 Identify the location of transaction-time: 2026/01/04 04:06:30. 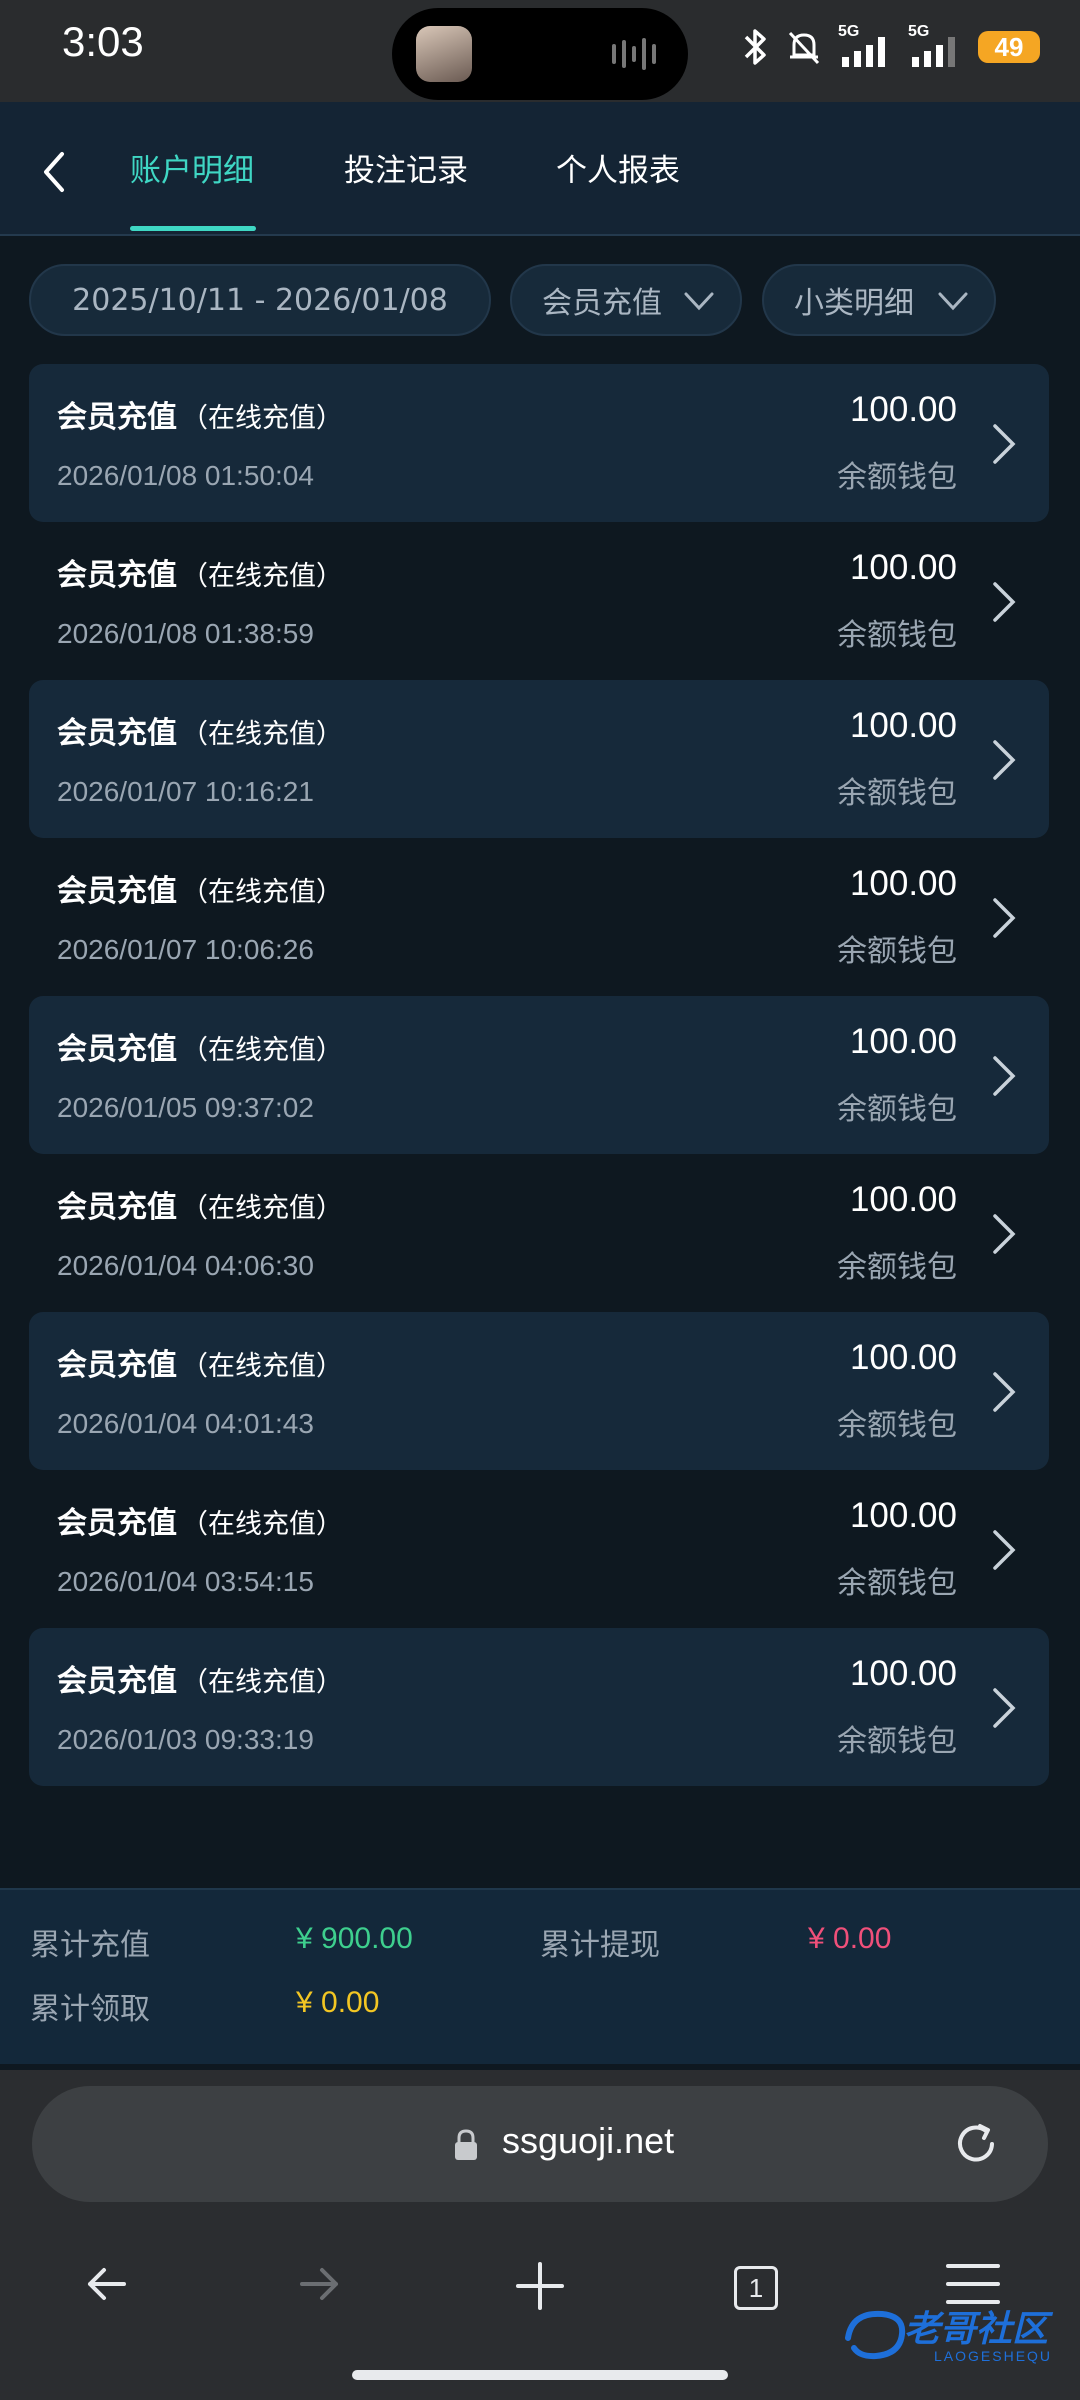
(185, 1265).